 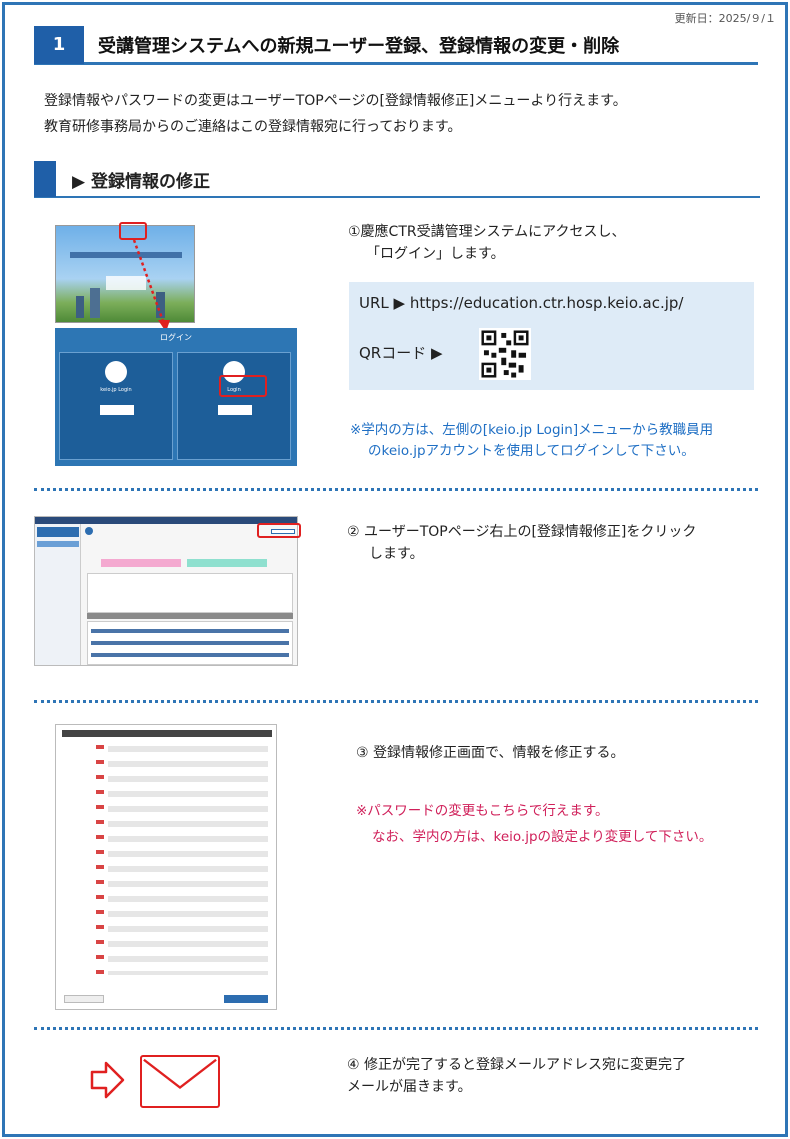 I want to click on user-top-screenshot, so click(x=166, y=591).